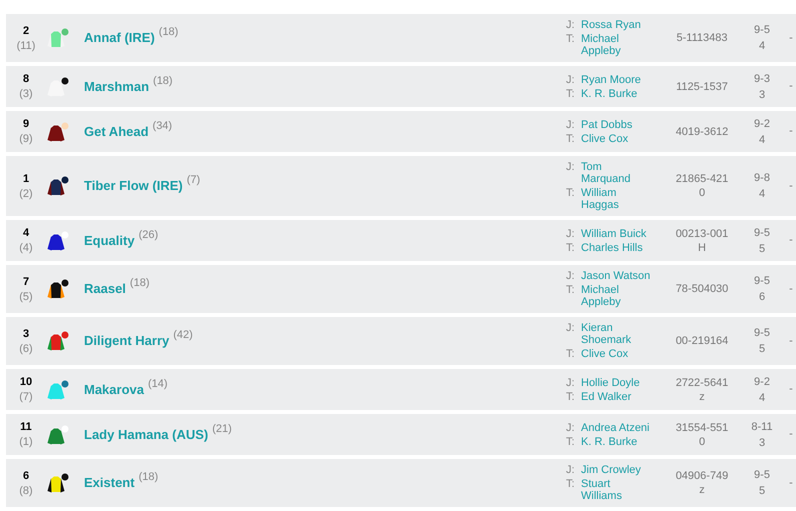 This screenshot has width=796, height=511. I want to click on form-text: 5-1113483, so click(702, 38).